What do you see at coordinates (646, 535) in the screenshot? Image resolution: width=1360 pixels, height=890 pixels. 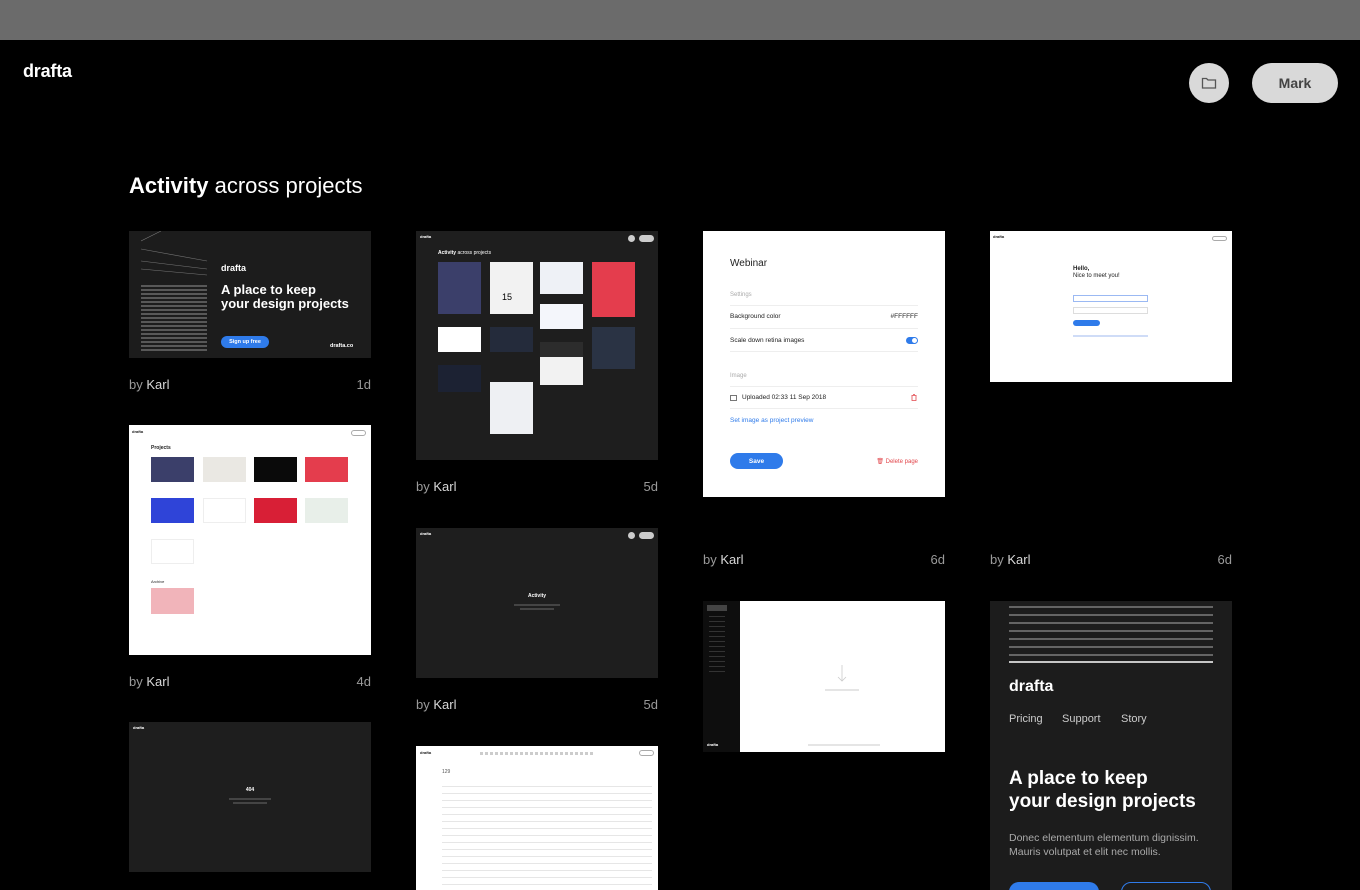 I see `empty-user-pill` at bounding box center [646, 535].